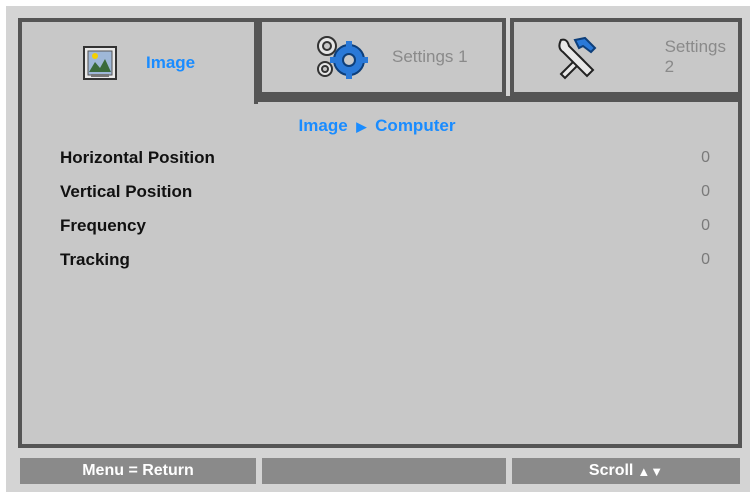 This screenshot has height=497, width=754. What do you see at coordinates (385, 158) in the screenshot?
I see `menu-row-horizontal-position: Horizontal Position 0` at bounding box center [385, 158].